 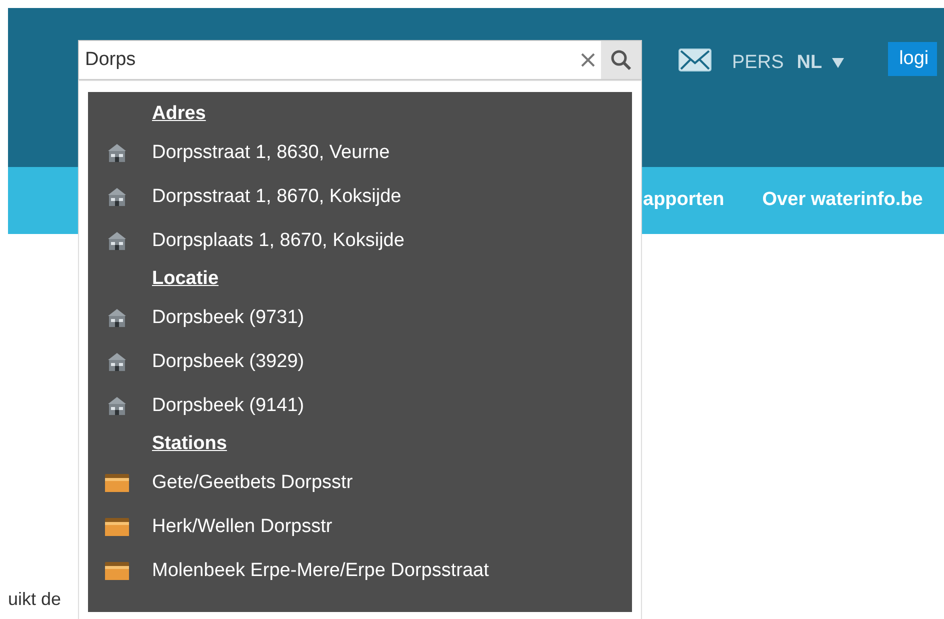 I want to click on body-text: uikt de, so click(x=35, y=599).